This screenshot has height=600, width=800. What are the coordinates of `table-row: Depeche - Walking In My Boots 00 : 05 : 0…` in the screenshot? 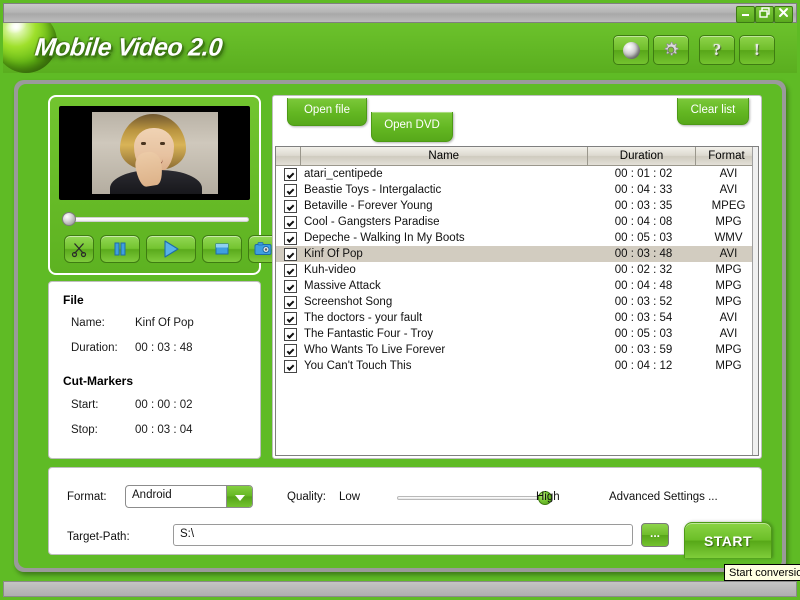 It's located at (517, 238).